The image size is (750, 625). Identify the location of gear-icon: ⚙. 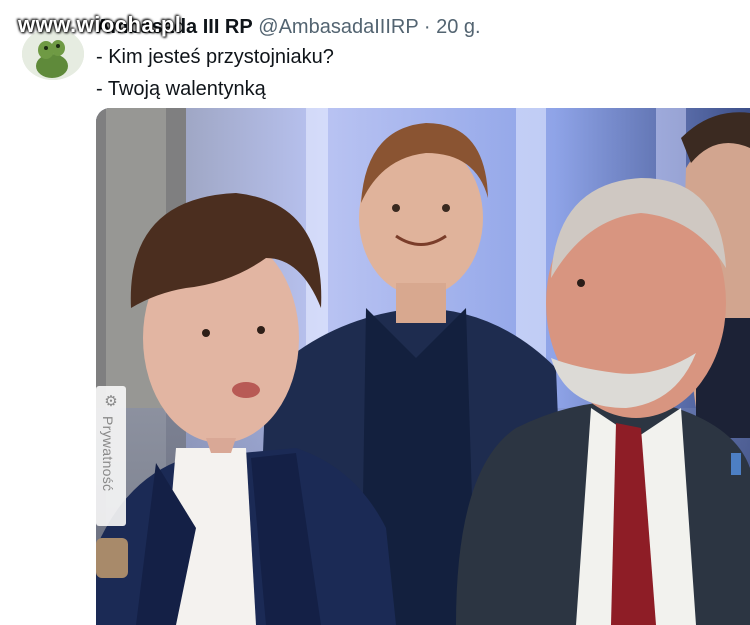
(111, 401).